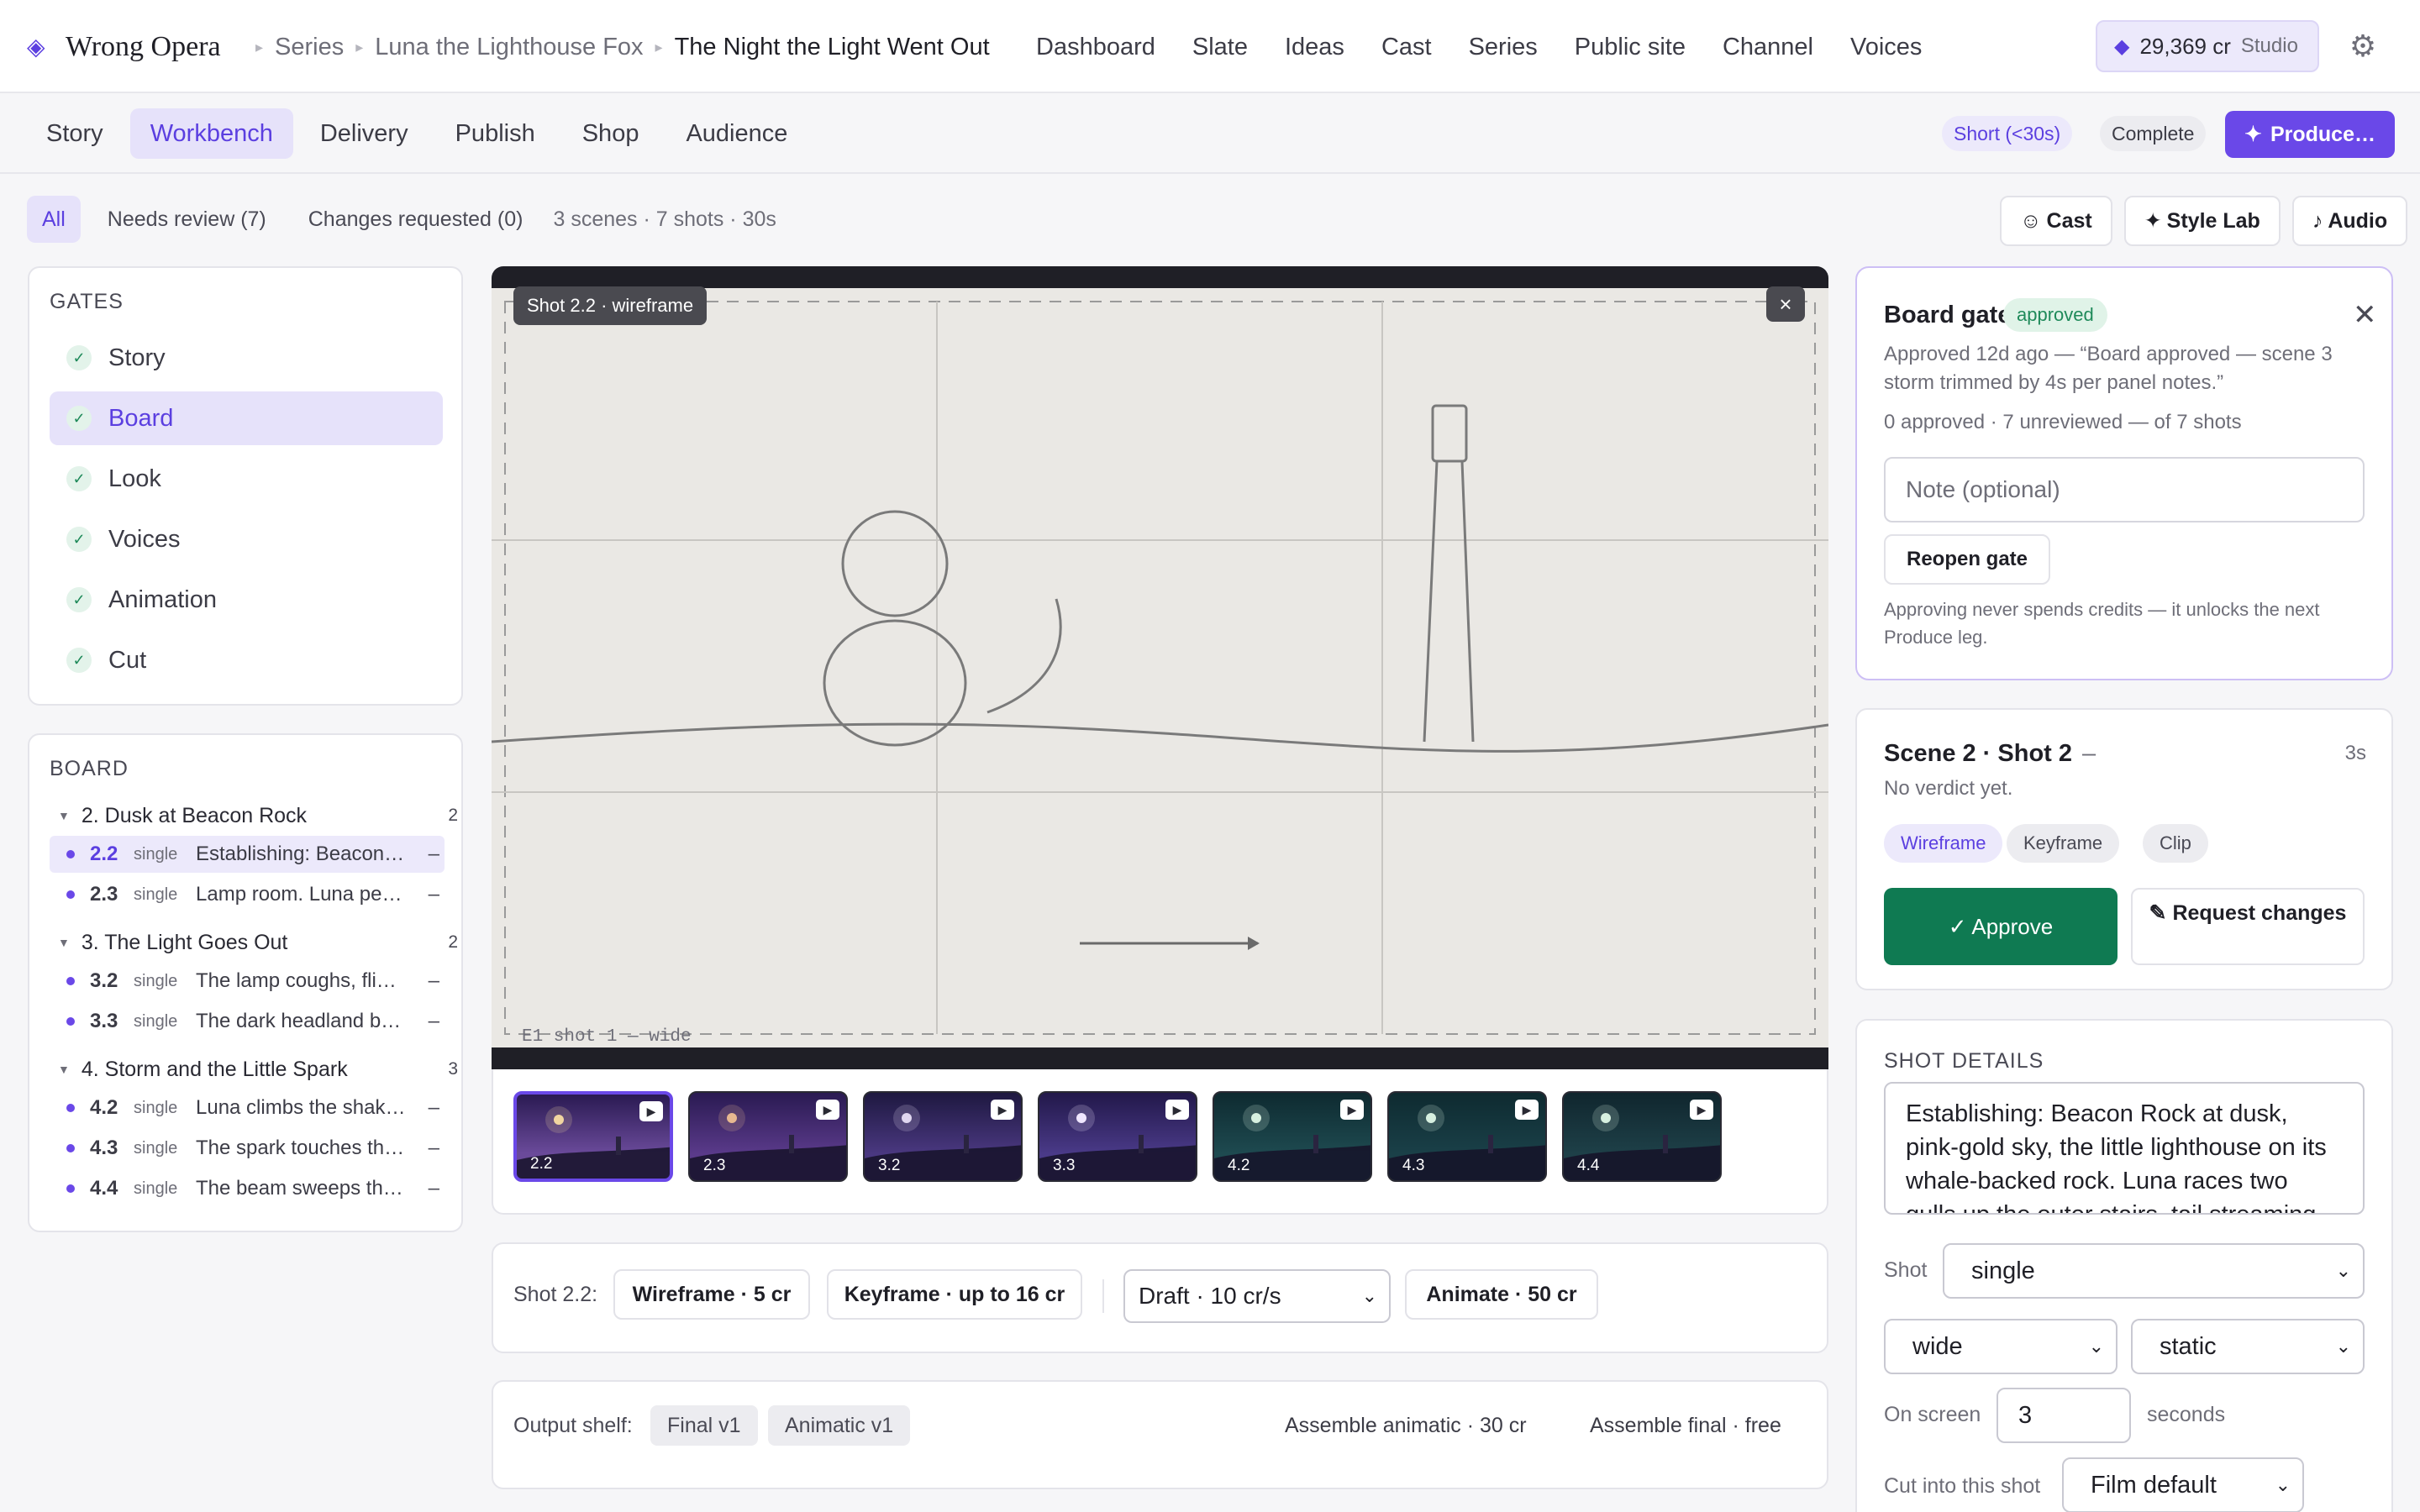 This screenshot has height=1512, width=2420. What do you see at coordinates (134, 478) in the screenshot?
I see `gate-label: Look` at bounding box center [134, 478].